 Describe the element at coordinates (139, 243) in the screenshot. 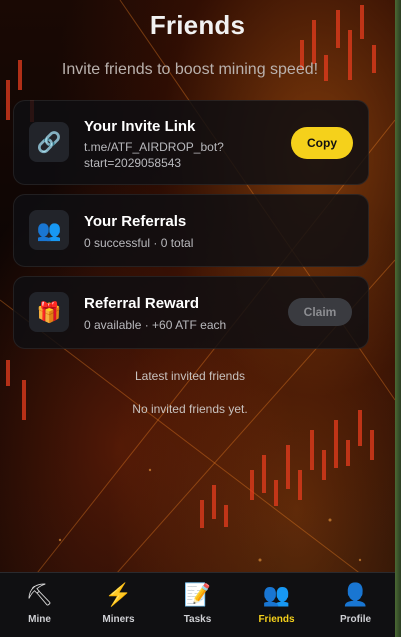

I see `referrals-stats: 0 successful · 0 total` at that location.